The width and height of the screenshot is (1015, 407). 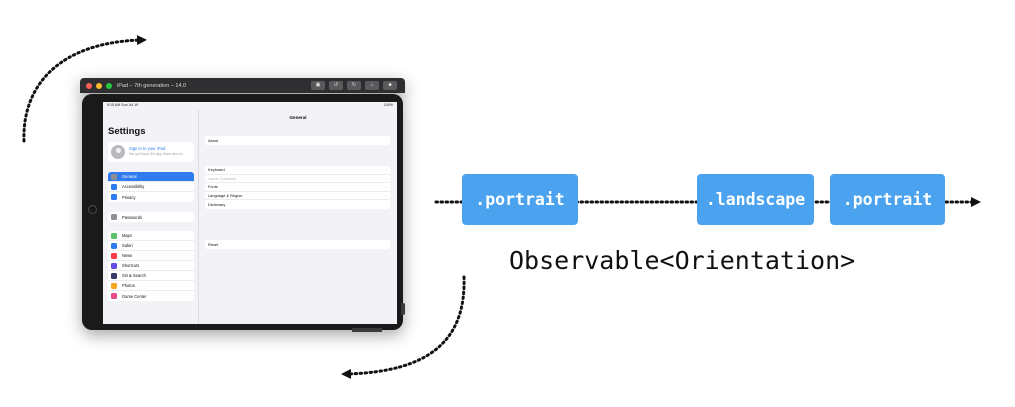 I want to click on shortcuts-icon, so click(x=114, y=265).